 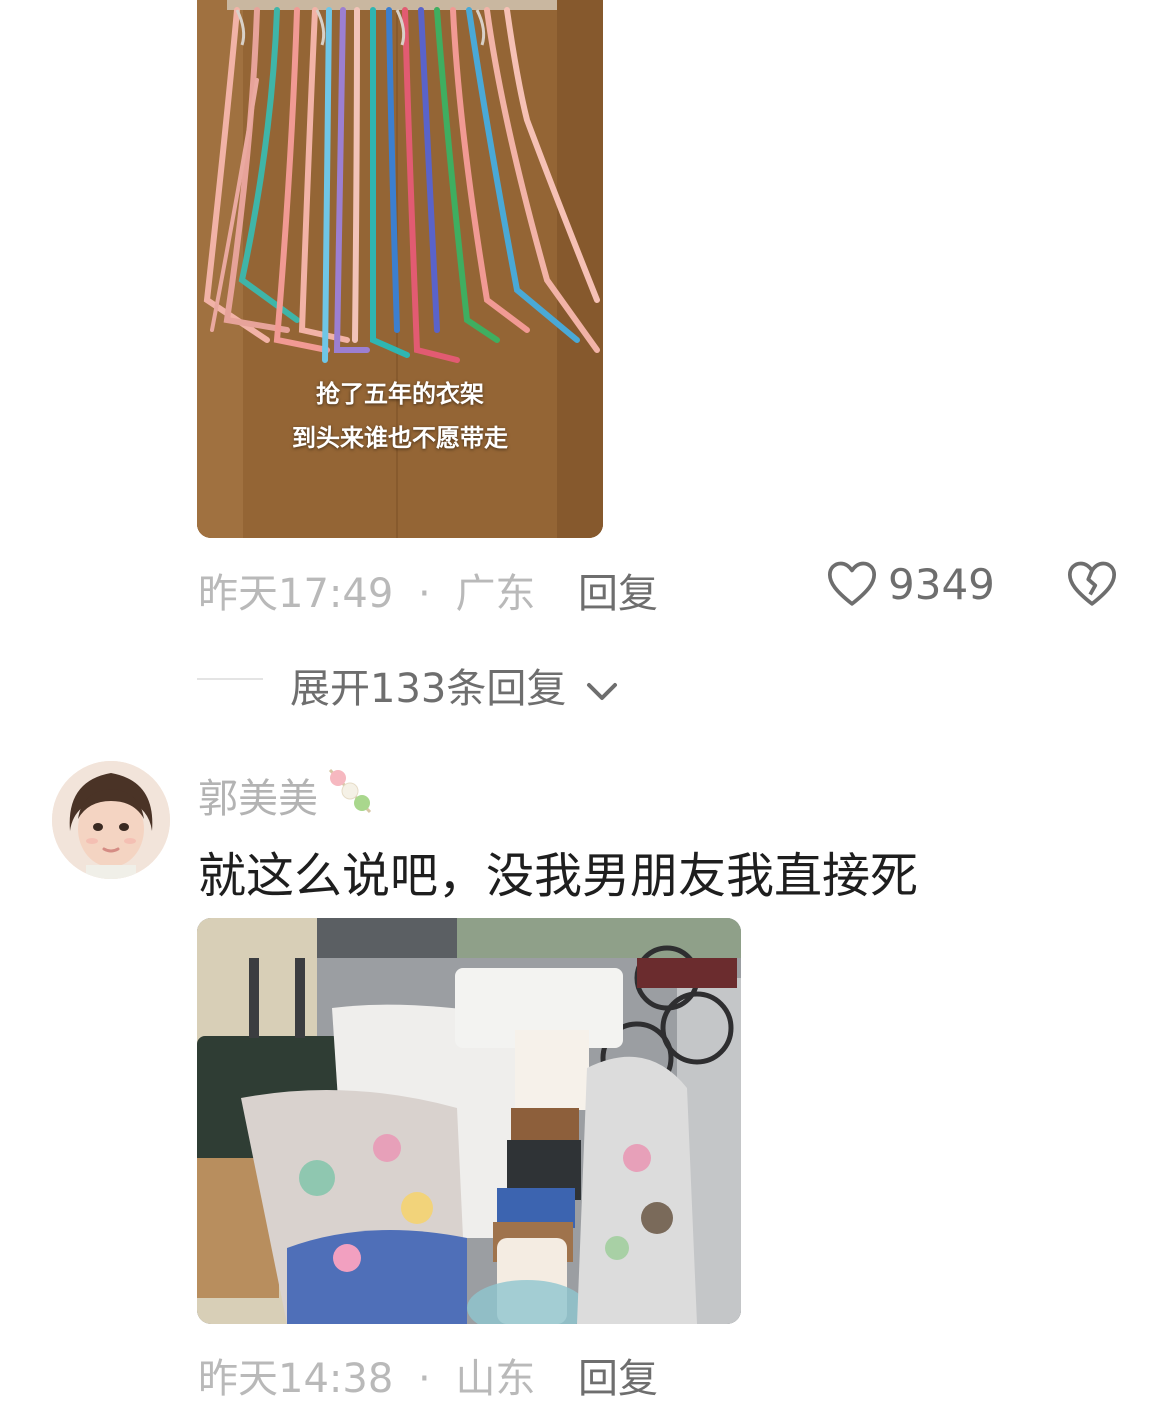 What do you see at coordinates (258, 795) in the screenshot?
I see `username: 郭美美` at bounding box center [258, 795].